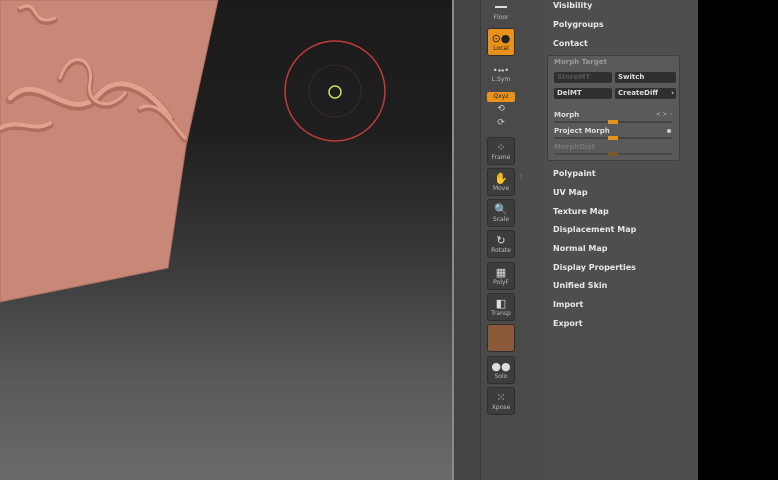 This screenshot has height=480, width=778. What do you see at coordinates (578, 24) in the screenshot?
I see `subpalette-polygroups: Polygroups` at bounding box center [578, 24].